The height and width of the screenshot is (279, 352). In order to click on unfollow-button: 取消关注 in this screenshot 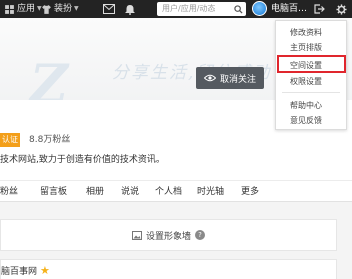, I will do `click(230, 78)`.